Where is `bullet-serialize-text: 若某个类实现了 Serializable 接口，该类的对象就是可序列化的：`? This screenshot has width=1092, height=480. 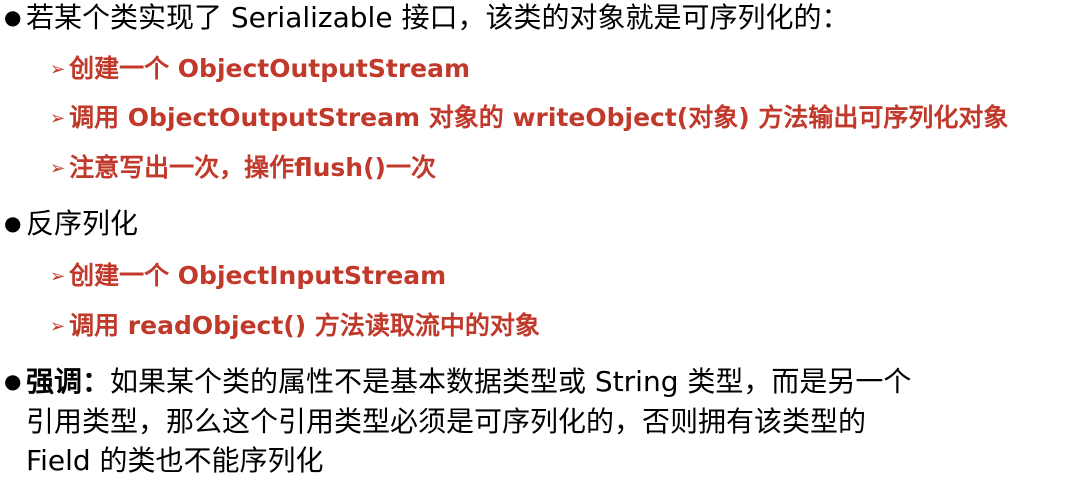 bullet-serialize-text: 若某个类实现了 Serializable 接口，该类的对象就是可序列化的： is located at coordinates (438, 17).